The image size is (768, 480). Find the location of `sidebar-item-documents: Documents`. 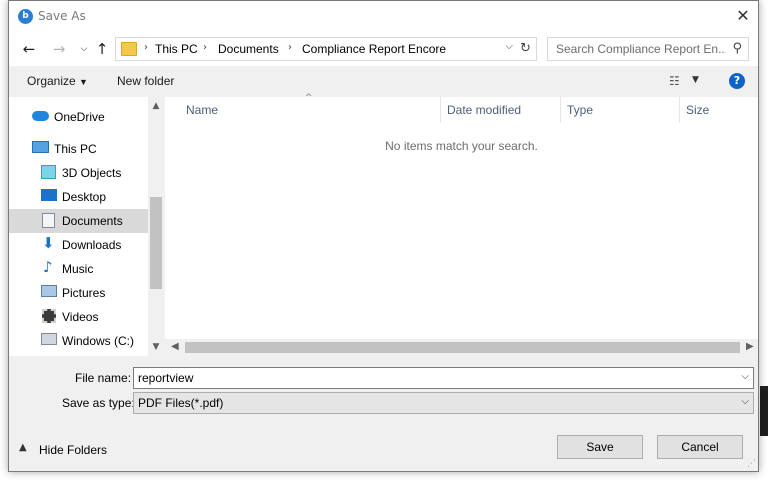

sidebar-item-documents: Documents is located at coordinates (78, 221).